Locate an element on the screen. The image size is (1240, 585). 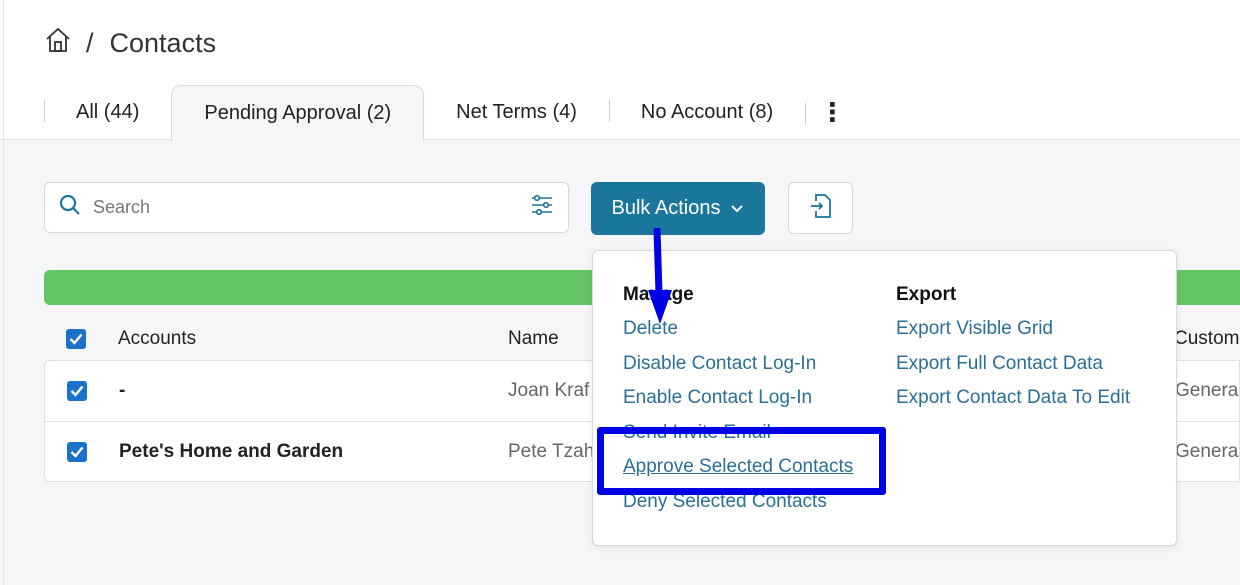
enable-login-menu-item: Enable Contact Log-In is located at coordinates (738, 398).